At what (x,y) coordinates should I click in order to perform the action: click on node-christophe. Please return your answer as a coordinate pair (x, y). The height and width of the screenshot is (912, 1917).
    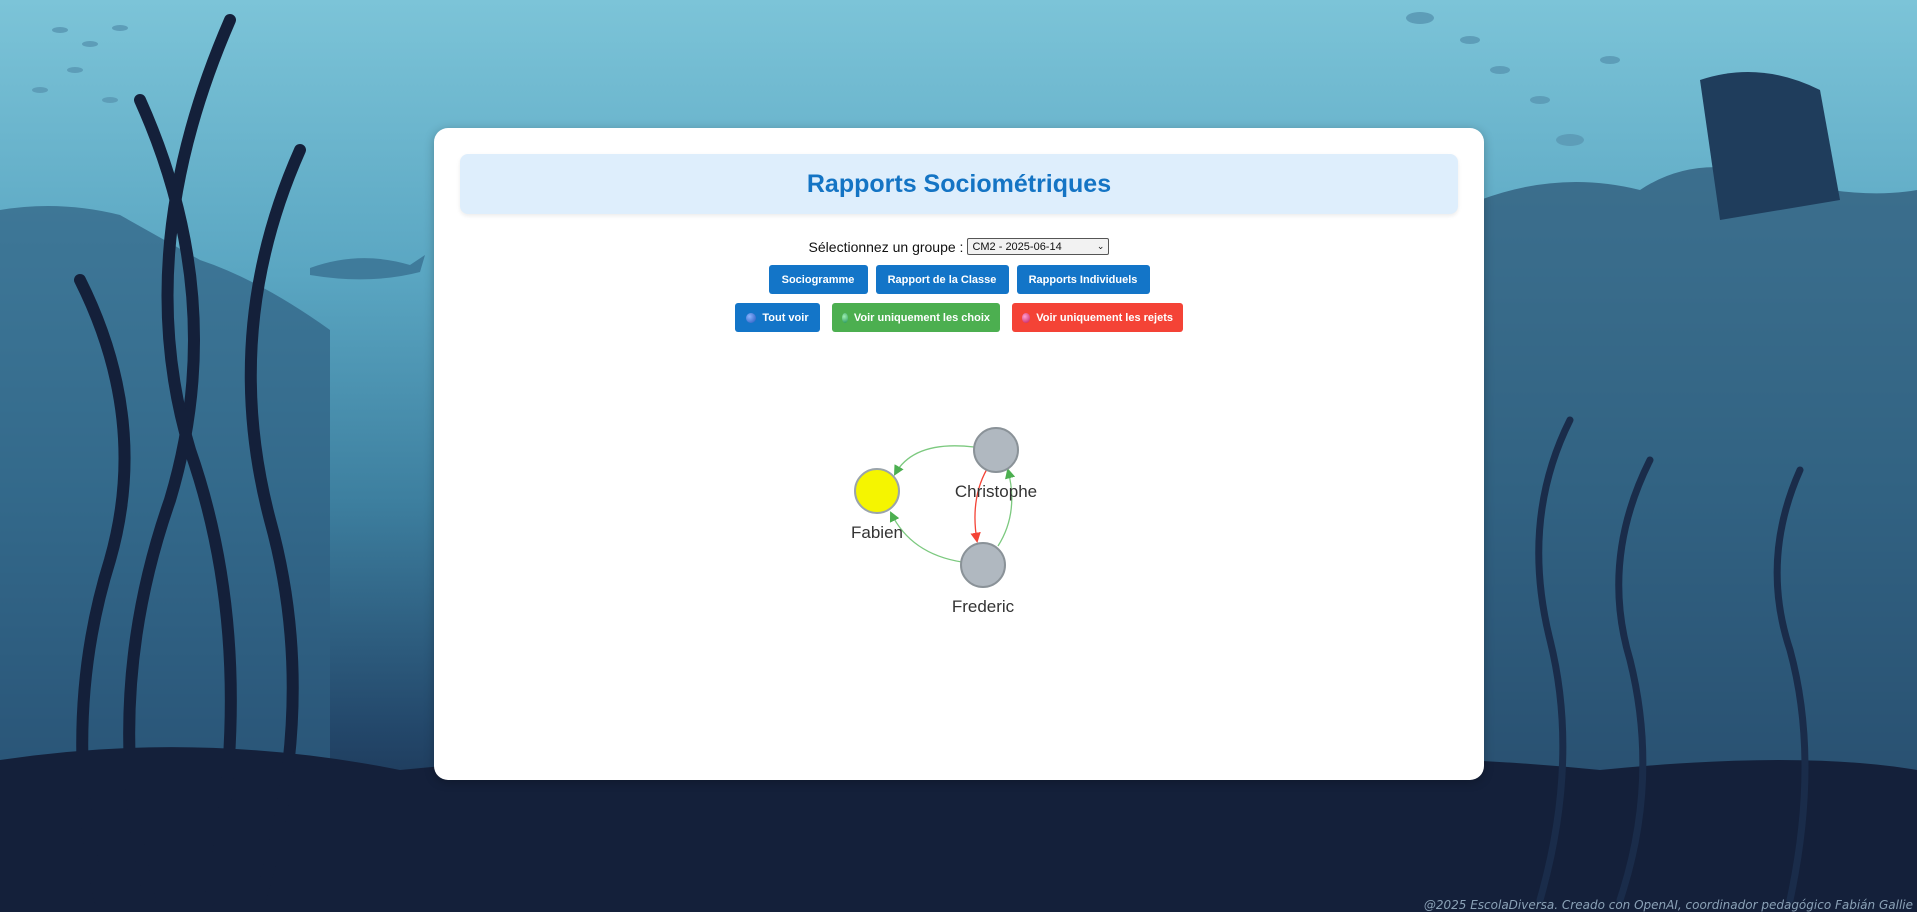
    Looking at the image, I should click on (996, 450).